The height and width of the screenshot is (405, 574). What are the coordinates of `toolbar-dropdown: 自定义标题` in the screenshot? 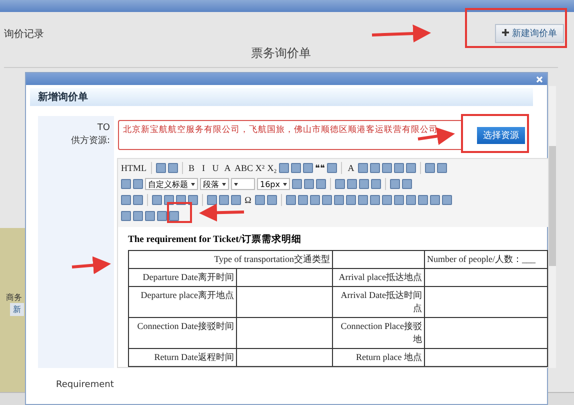 It's located at (171, 184).